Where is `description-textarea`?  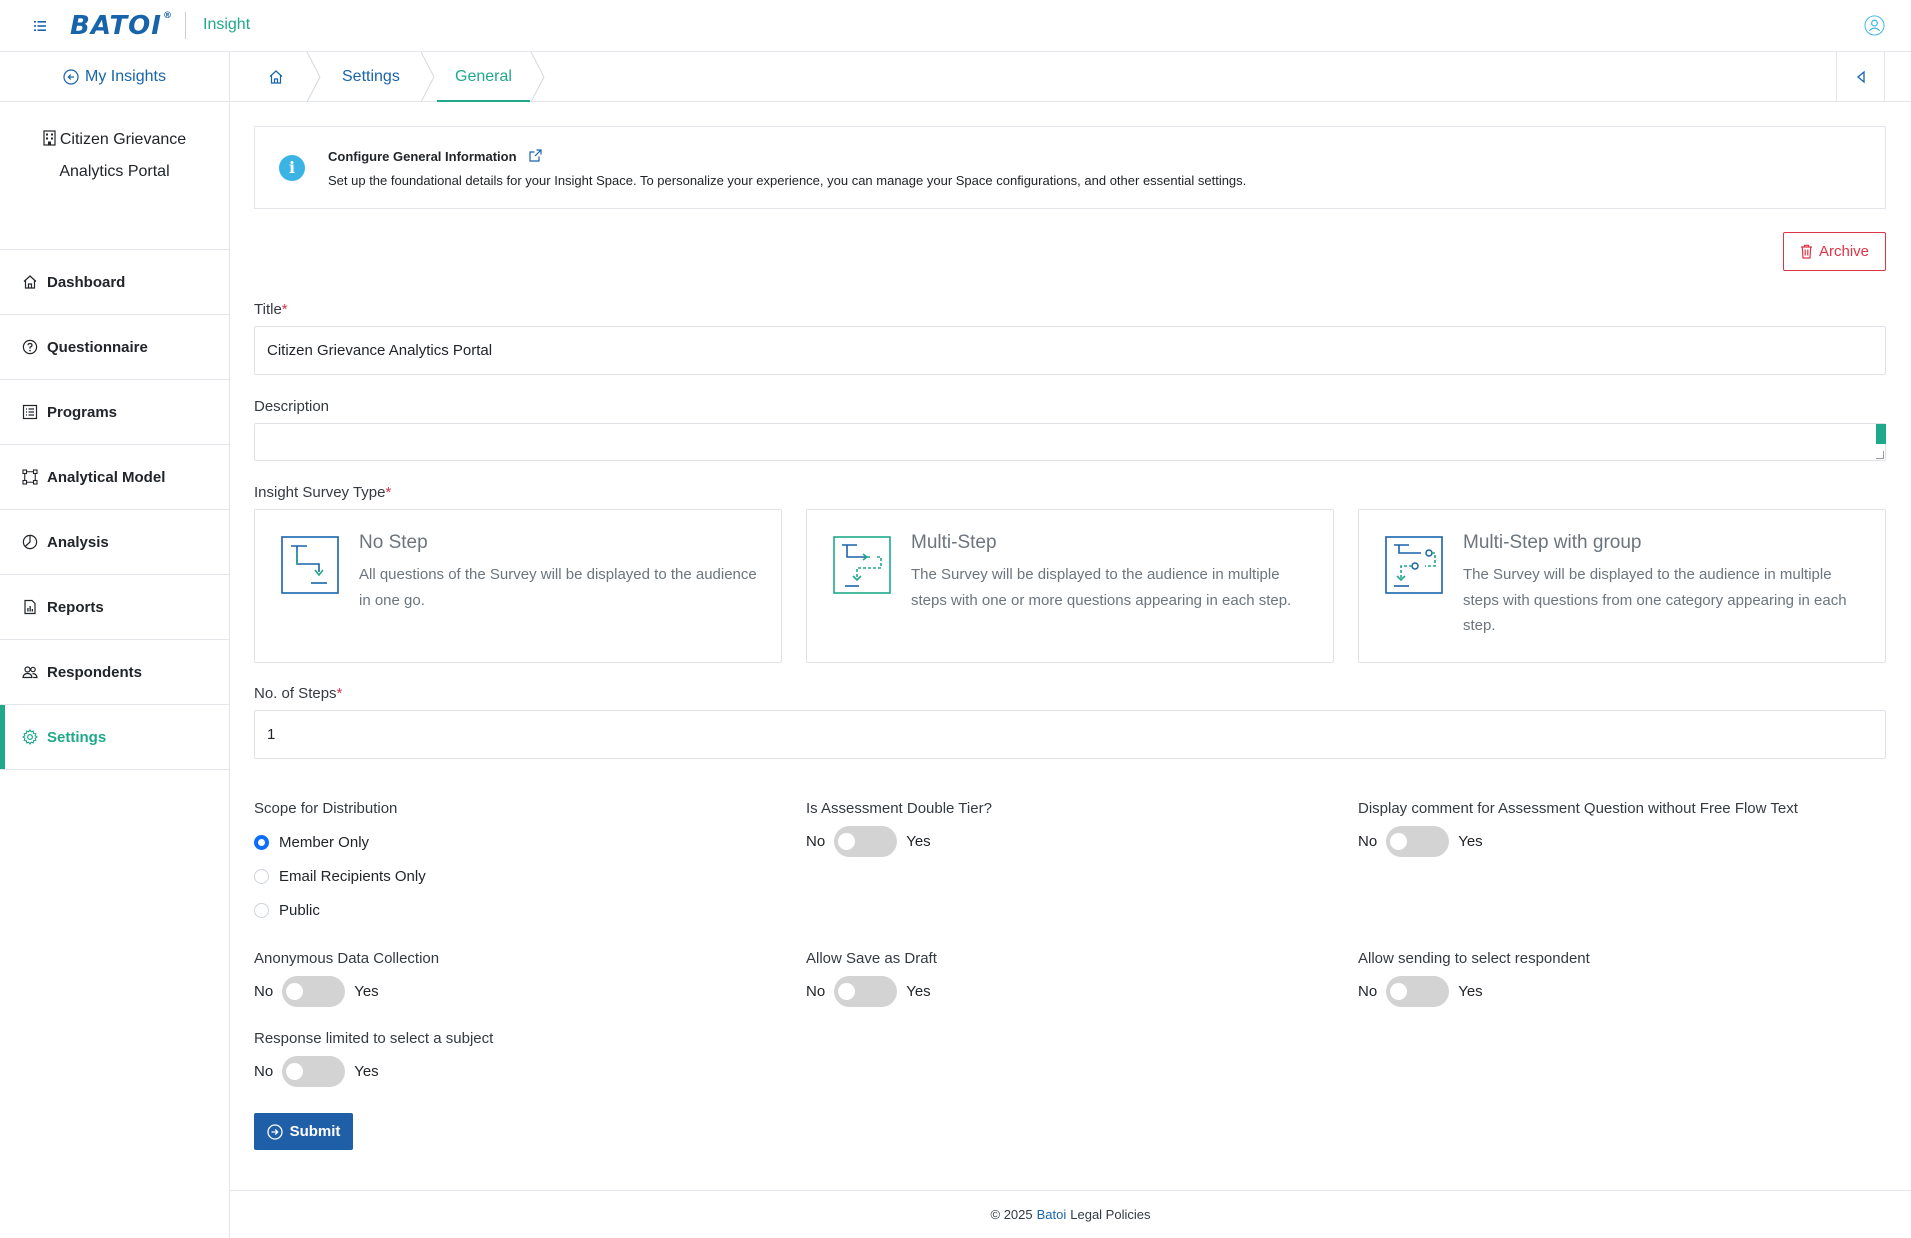
description-textarea is located at coordinates (1070, 442).